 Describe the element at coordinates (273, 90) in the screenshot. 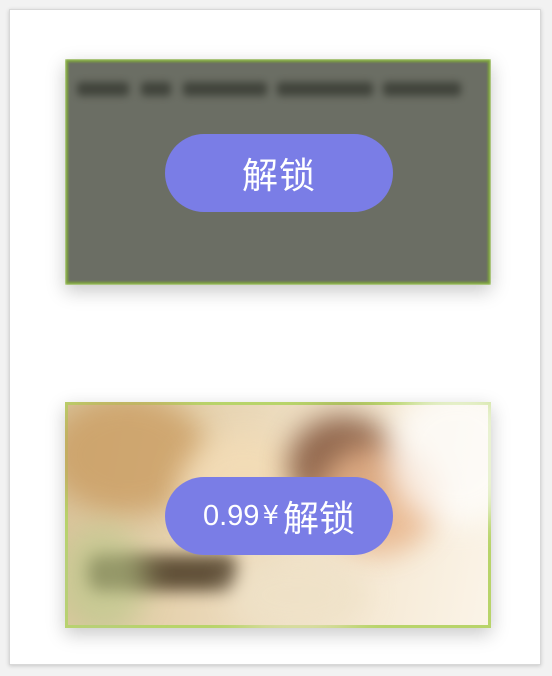

I see `blurred-text-preview` at that location.